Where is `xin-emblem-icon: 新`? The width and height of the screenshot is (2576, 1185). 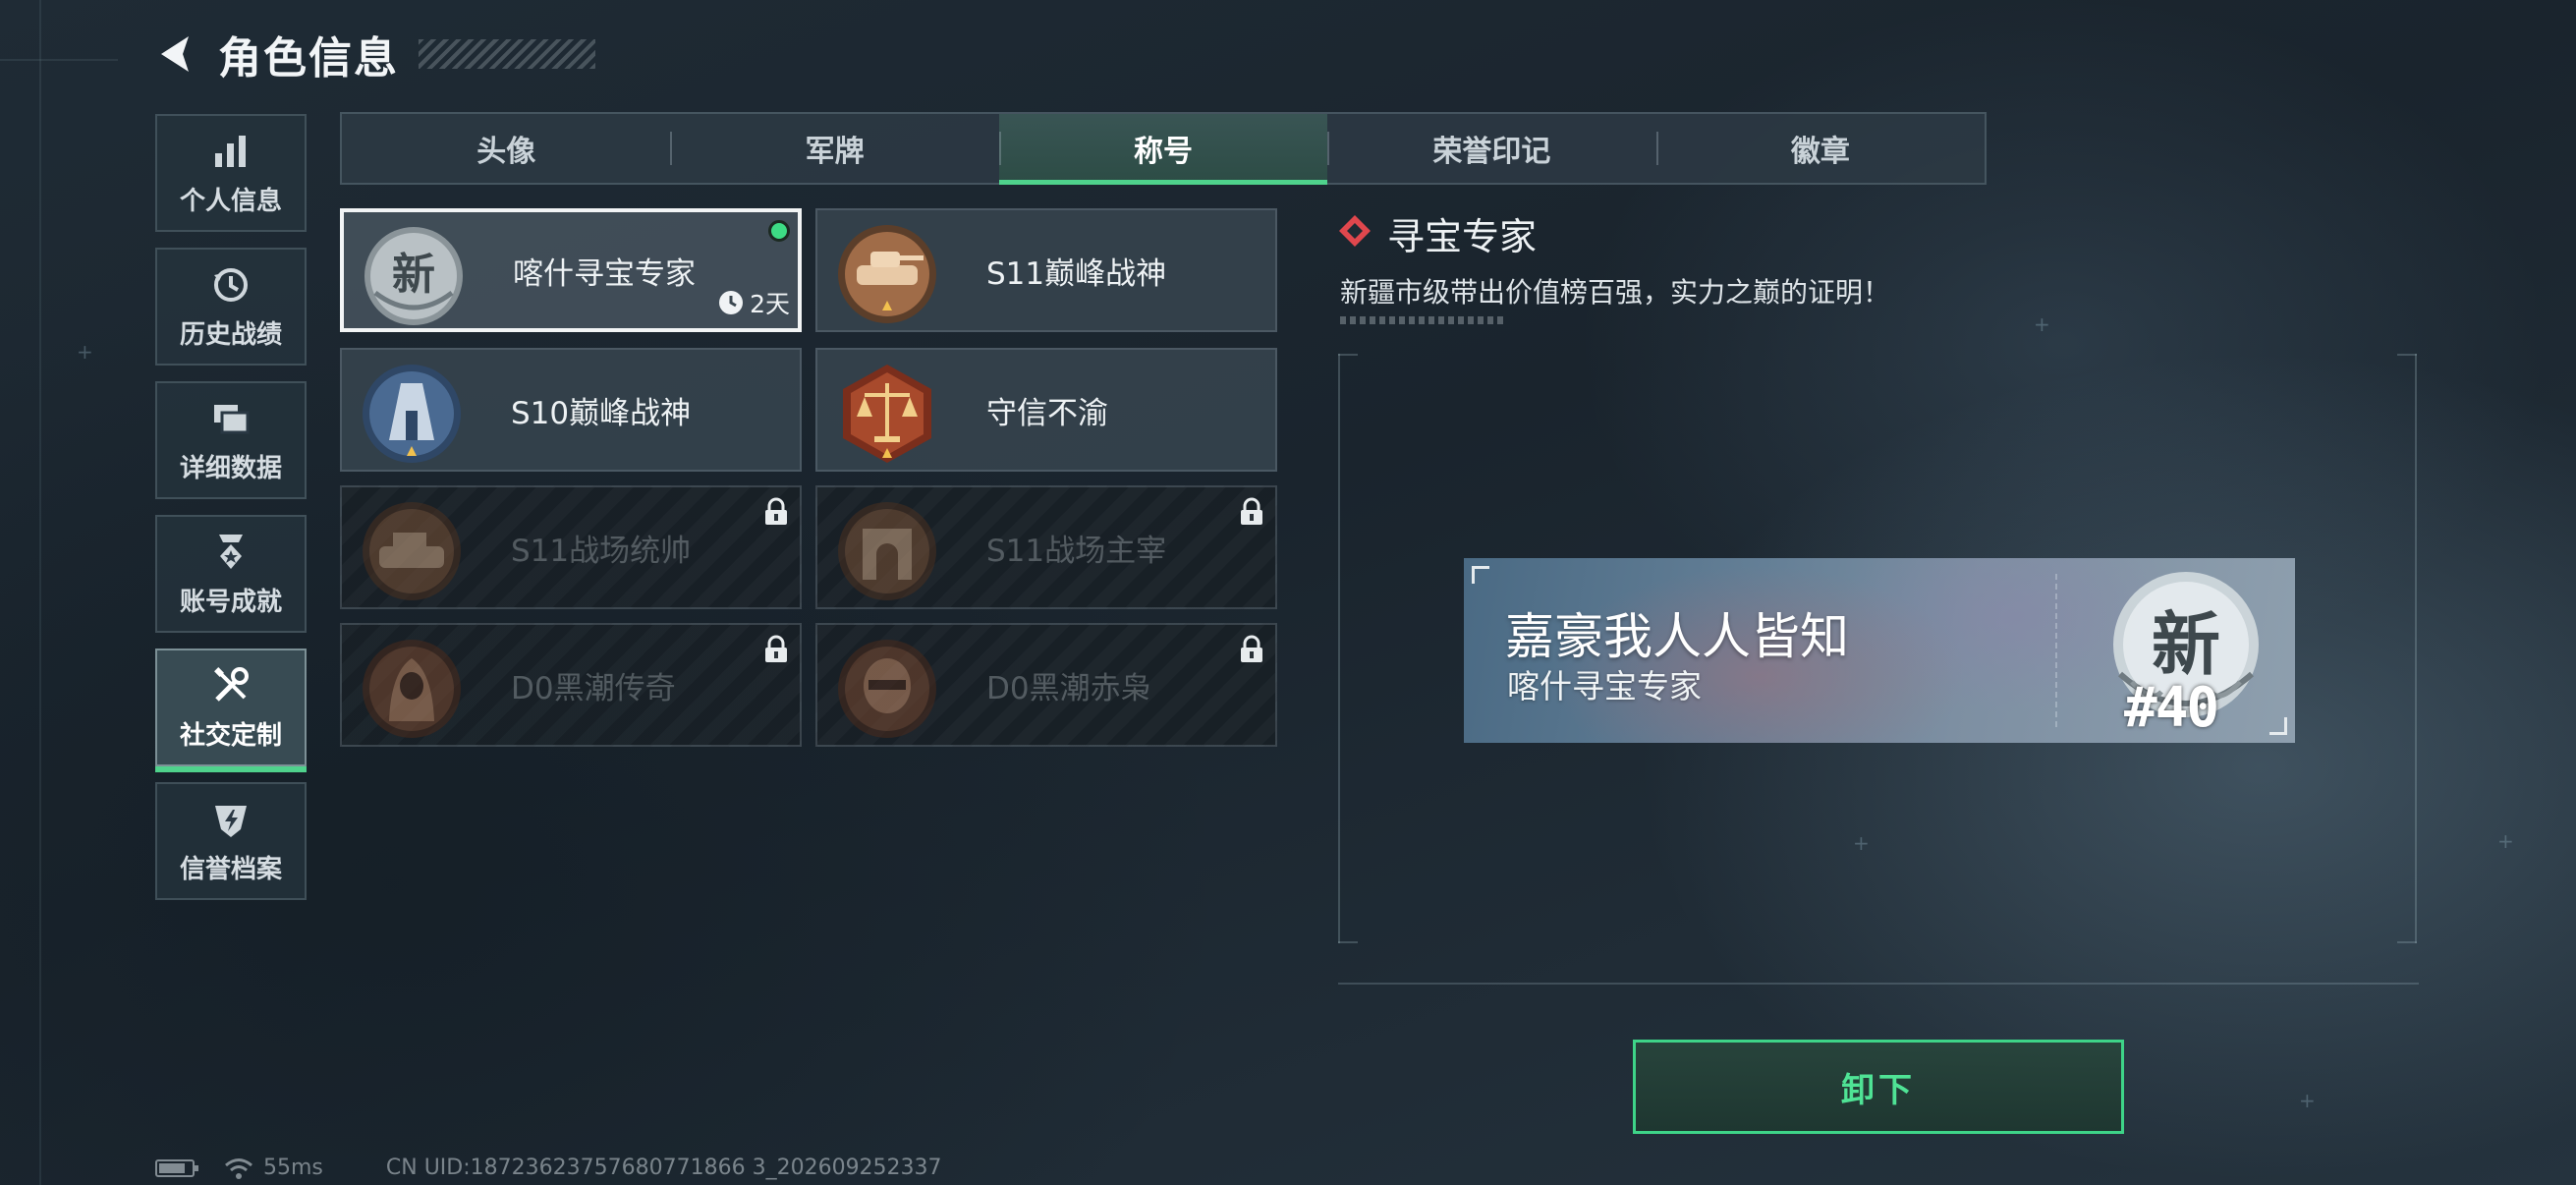
xin-emblem-icon: 新 is located at coordinates (413, 276).